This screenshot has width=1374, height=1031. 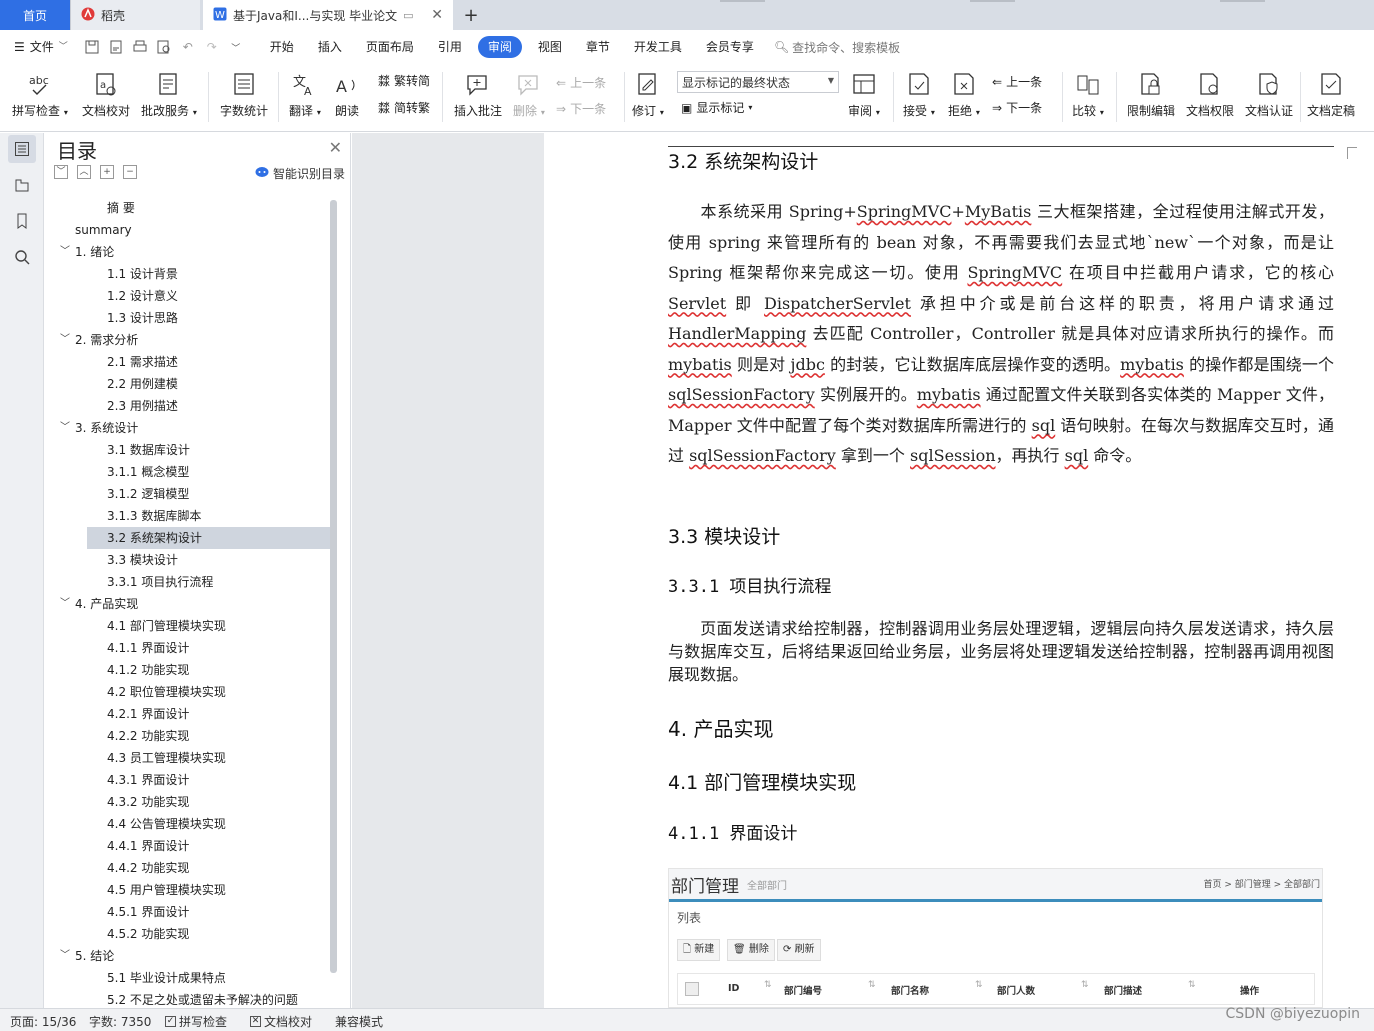 What do you see at coordinates (450, 47) in the screenshot?
I see `menu-references: 引用` at bounding box center [450, 47].